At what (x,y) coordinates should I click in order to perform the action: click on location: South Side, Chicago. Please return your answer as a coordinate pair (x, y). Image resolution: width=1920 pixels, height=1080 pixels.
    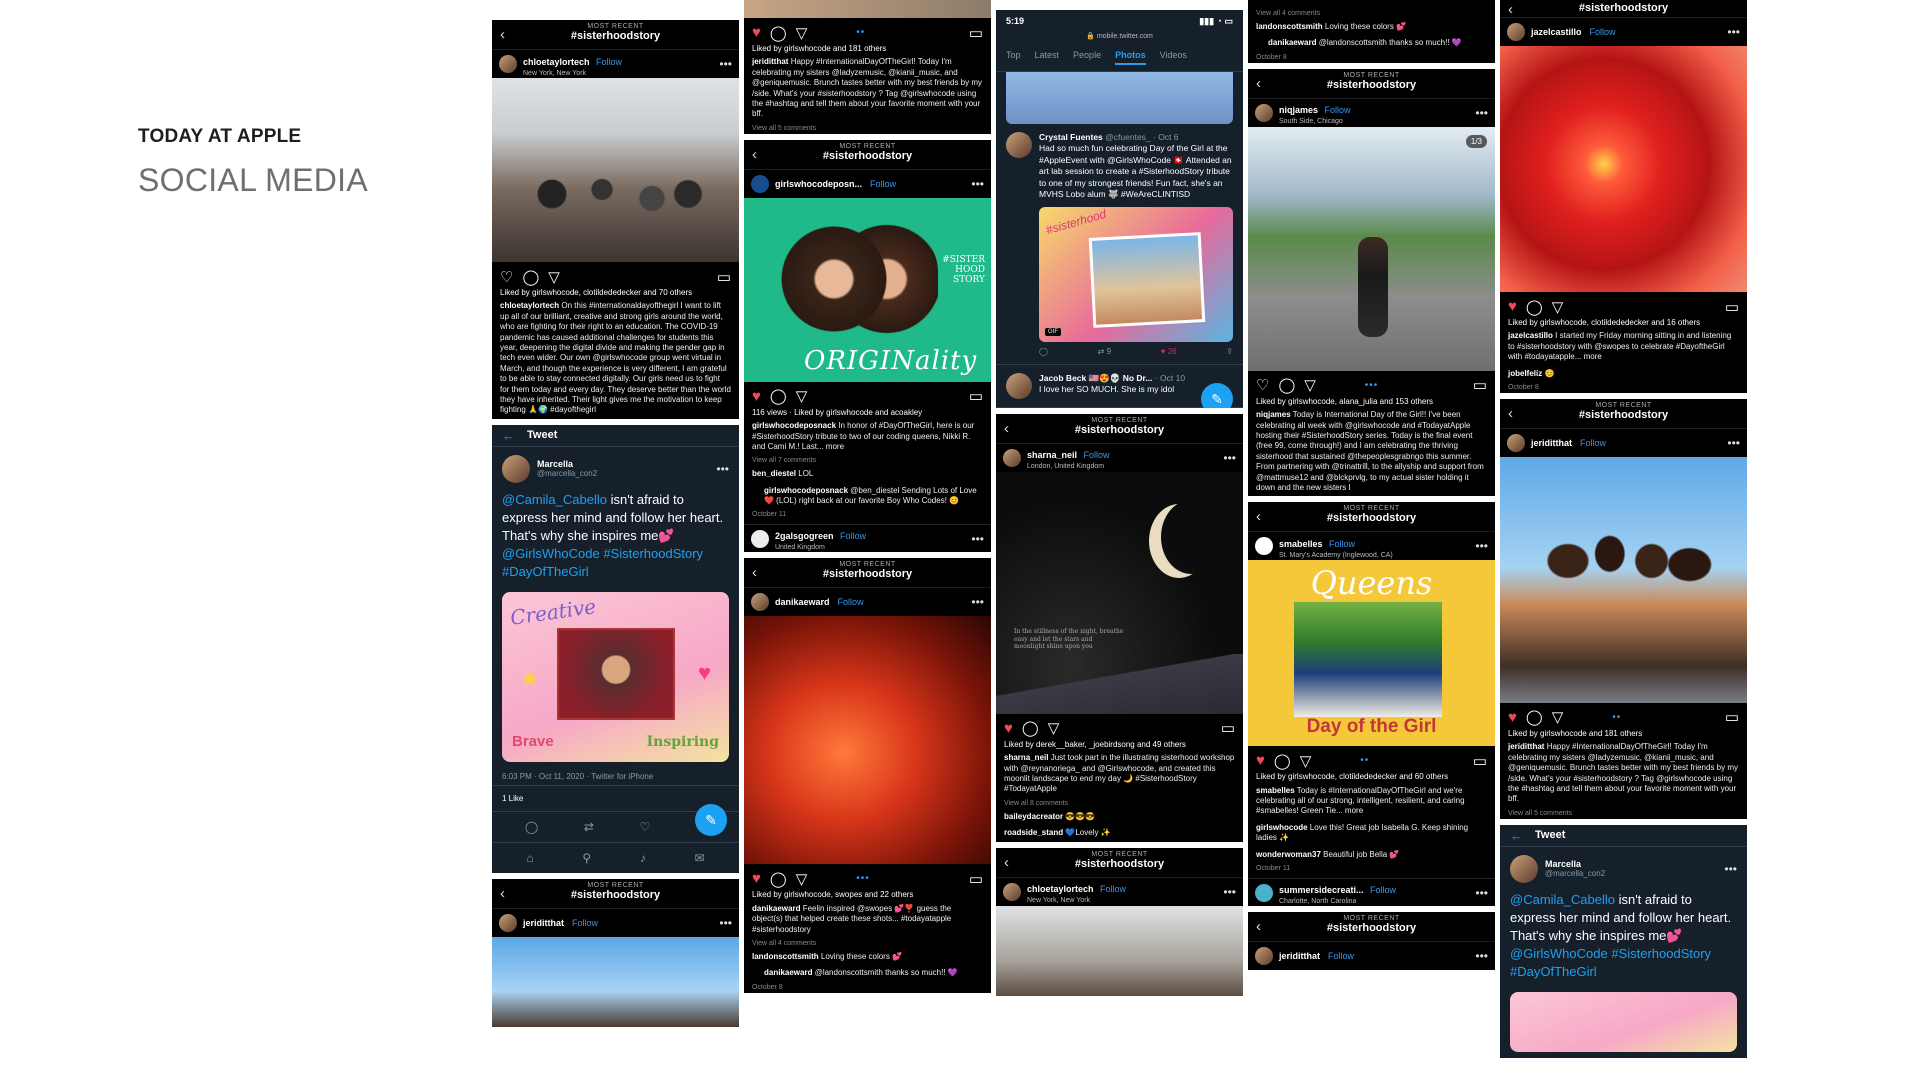
    Looking at the image, I should click on (1314, 121).